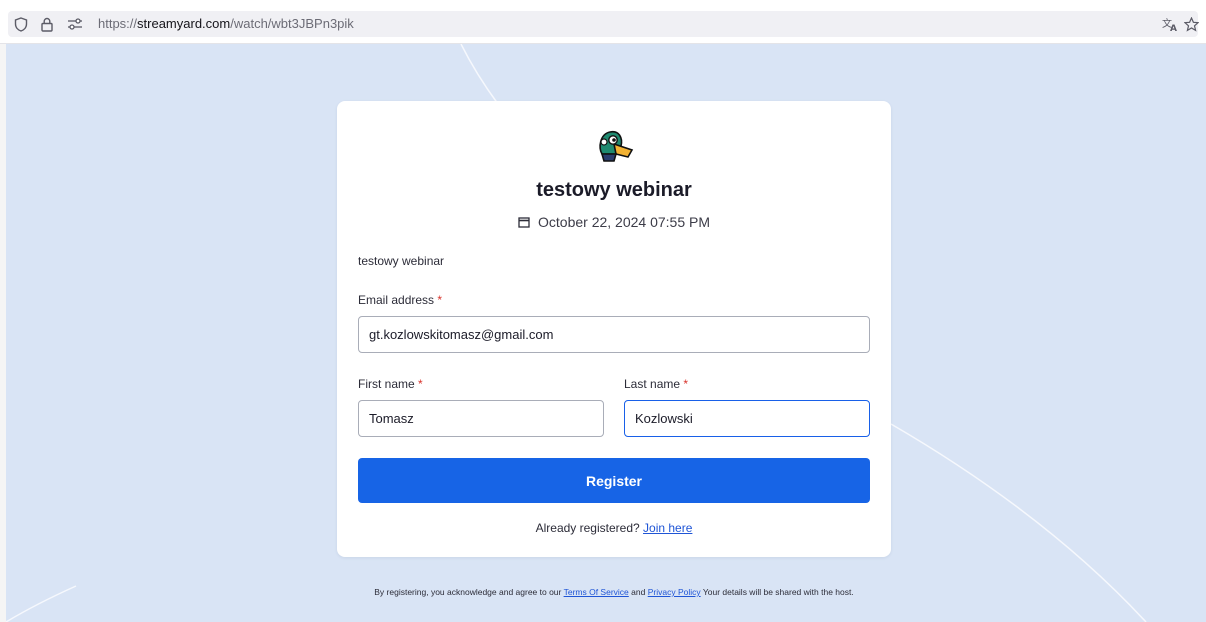 The image size is (1206, 622). What do you see at coordinates (674, 592) in the screenshot?
I see `privacy-policy-link: Privacy Policy` at bounding box center [674, 592].